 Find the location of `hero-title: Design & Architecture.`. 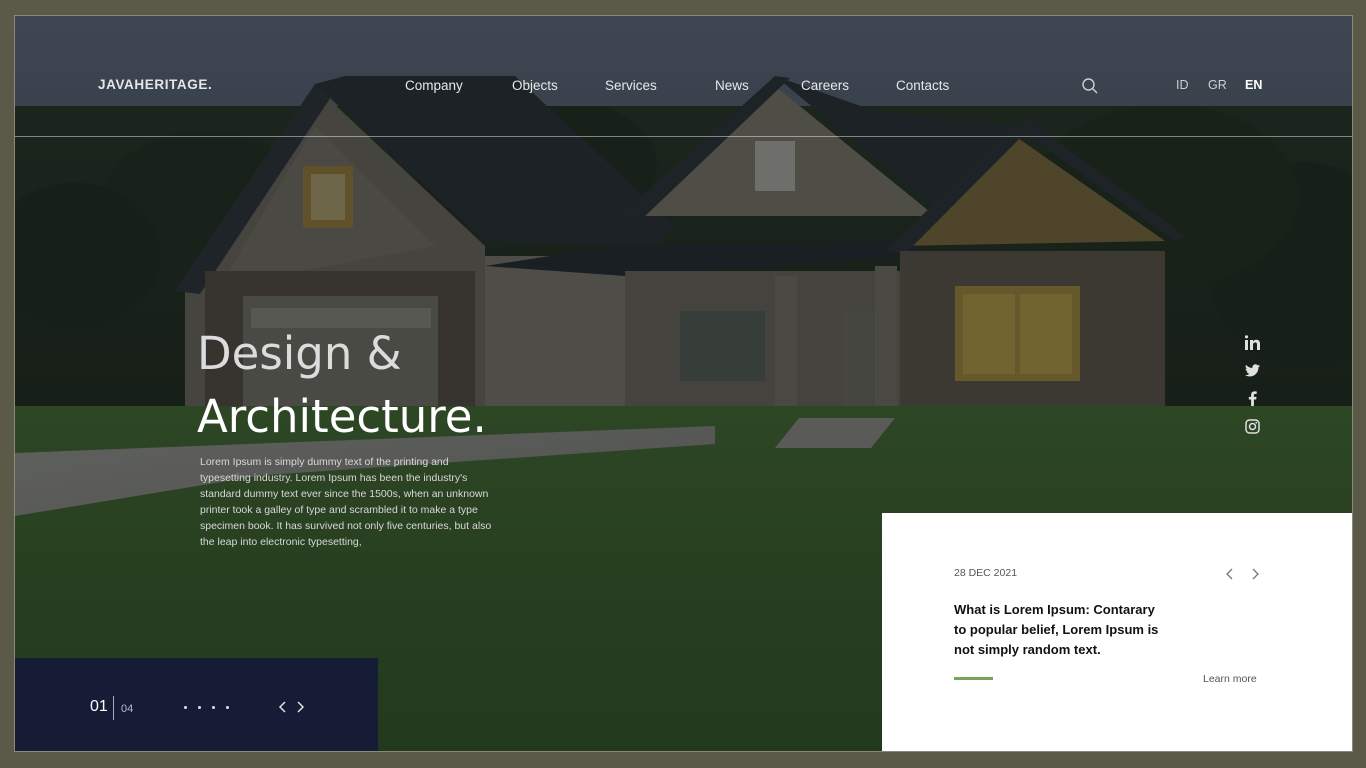

hero-title: Design & Architecture. is located at coordinates (342, 385).